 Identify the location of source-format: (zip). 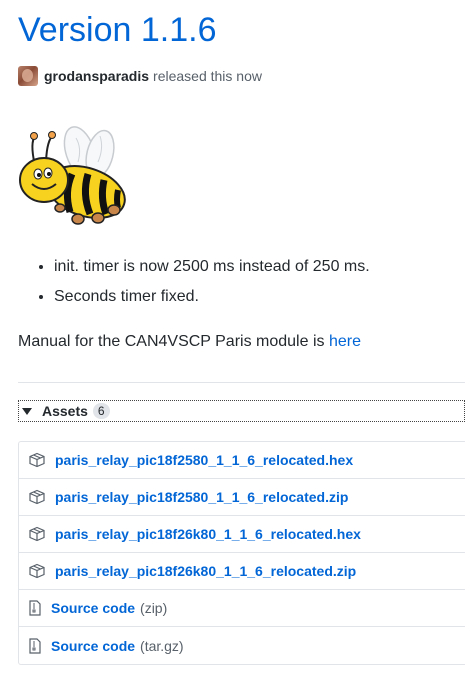
(154, 608).